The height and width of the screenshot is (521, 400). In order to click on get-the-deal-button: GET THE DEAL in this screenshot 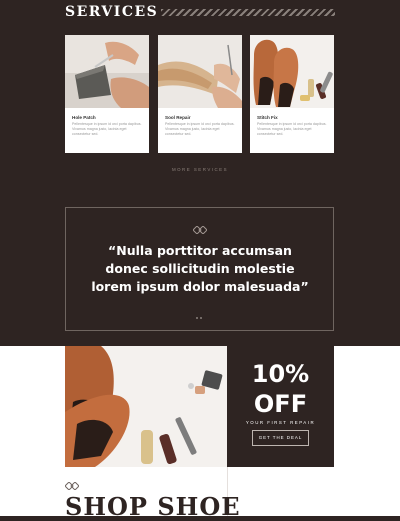, I will do `click(280, 438)`.